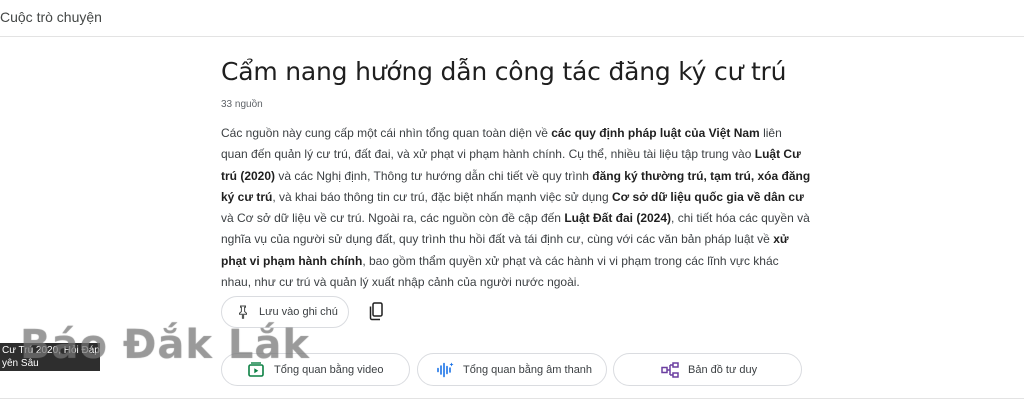 The width and height of the screenshot is (1024, 406). What do you see at coordinates (670, 369) in the screenshot?
I see `mind-map-icon` at bounding box center [670, 369].